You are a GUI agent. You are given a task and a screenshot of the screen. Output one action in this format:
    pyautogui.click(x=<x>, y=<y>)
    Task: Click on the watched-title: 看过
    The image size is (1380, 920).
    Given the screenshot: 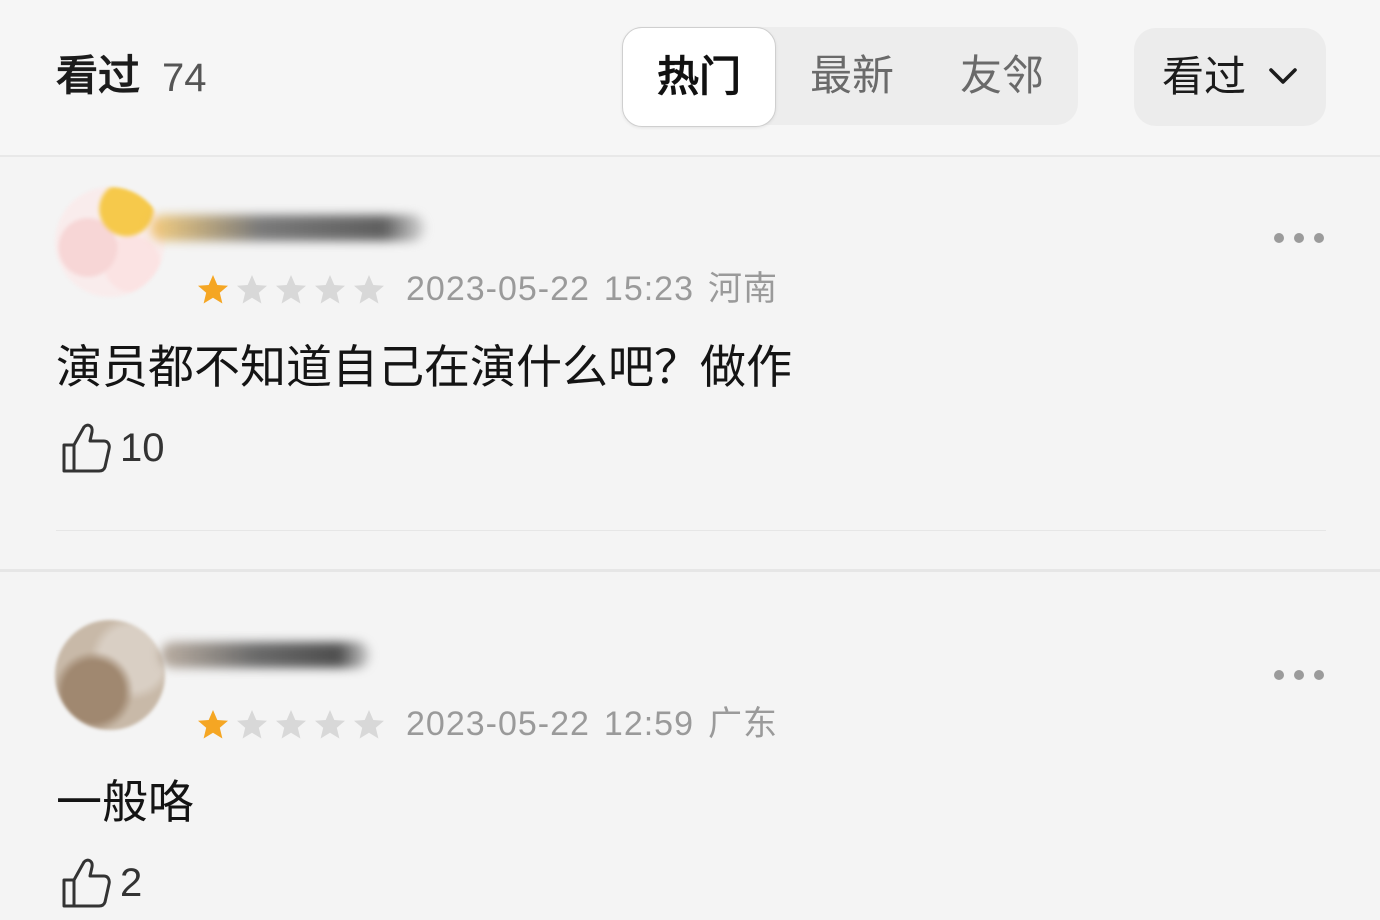 What is the action you would take?
    pyautogui.click(x=98, y=75)
    